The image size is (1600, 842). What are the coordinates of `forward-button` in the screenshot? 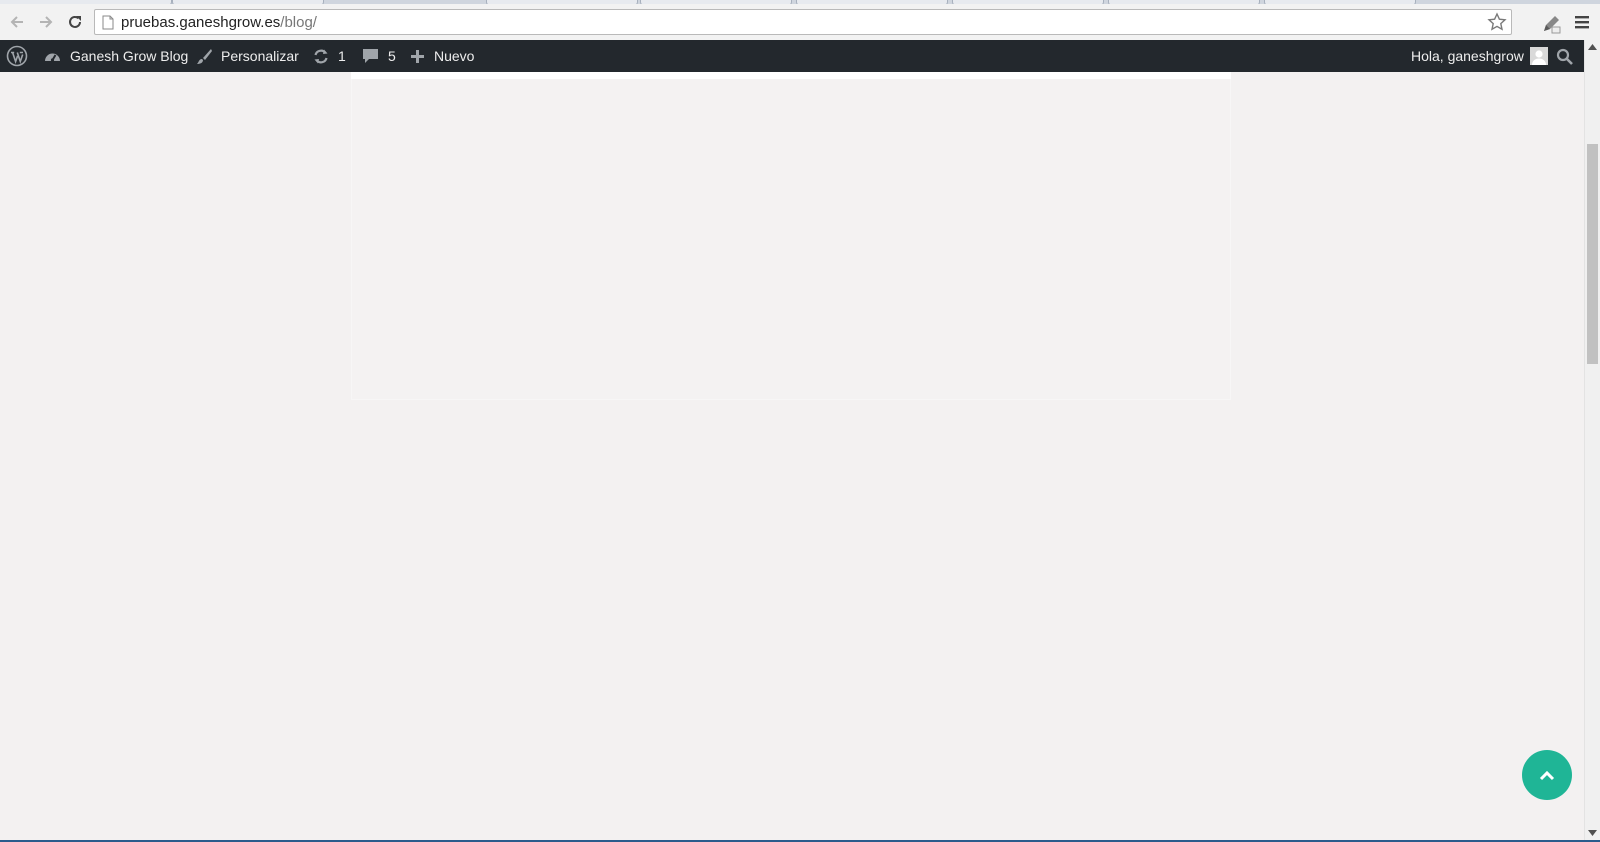 It's located at (46, 22).